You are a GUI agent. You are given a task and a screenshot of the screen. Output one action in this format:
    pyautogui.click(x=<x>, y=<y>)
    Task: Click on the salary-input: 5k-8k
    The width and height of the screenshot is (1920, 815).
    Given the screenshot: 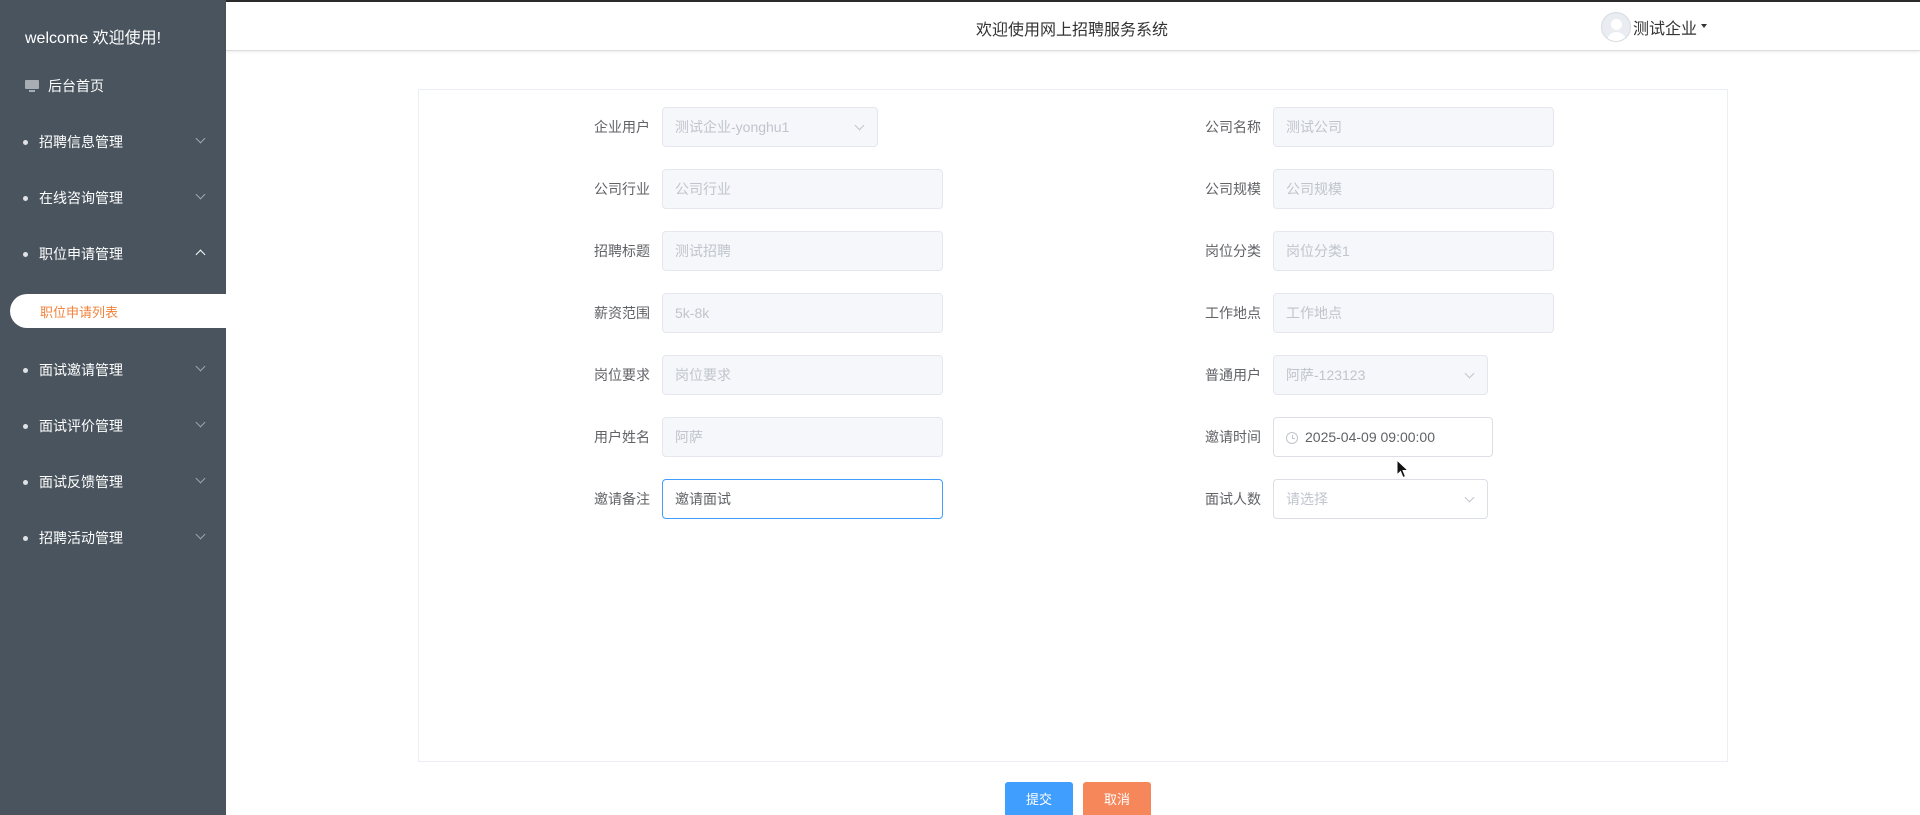 What is the action you would take?
    pyautogui.click(x=802, y=313)
    